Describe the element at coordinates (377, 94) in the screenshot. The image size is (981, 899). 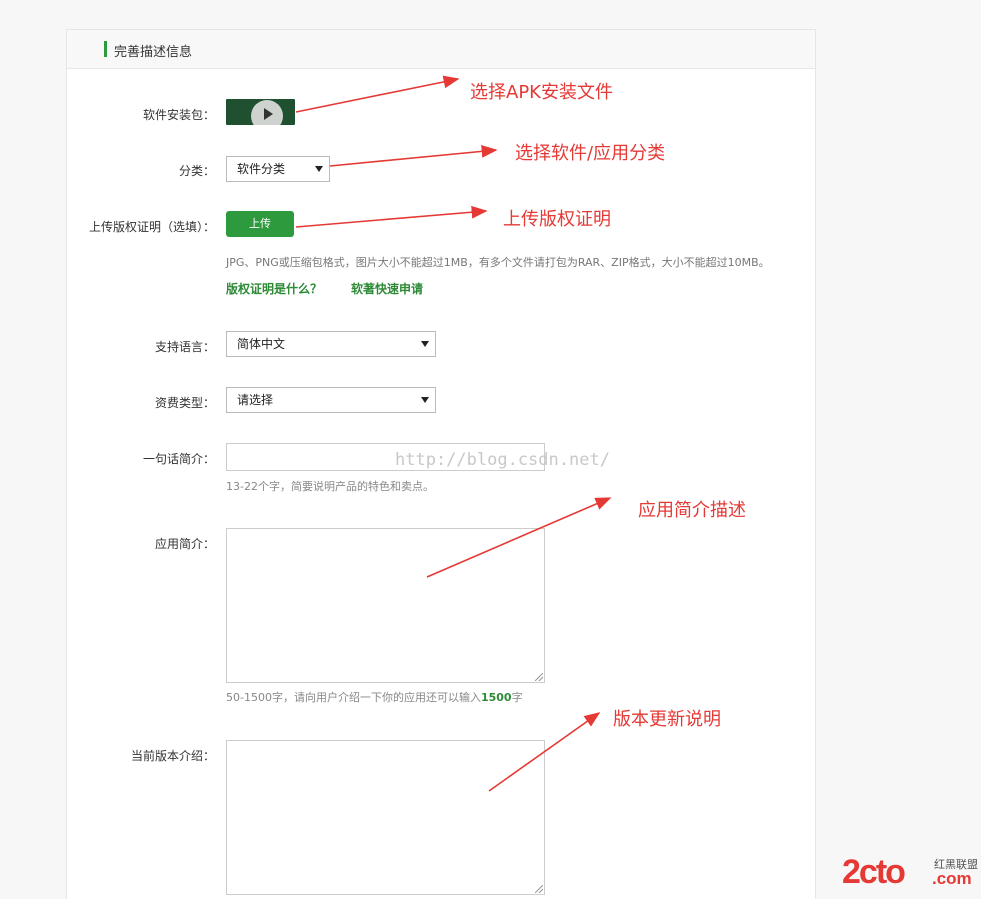
I see `arrow-apk` at that location.